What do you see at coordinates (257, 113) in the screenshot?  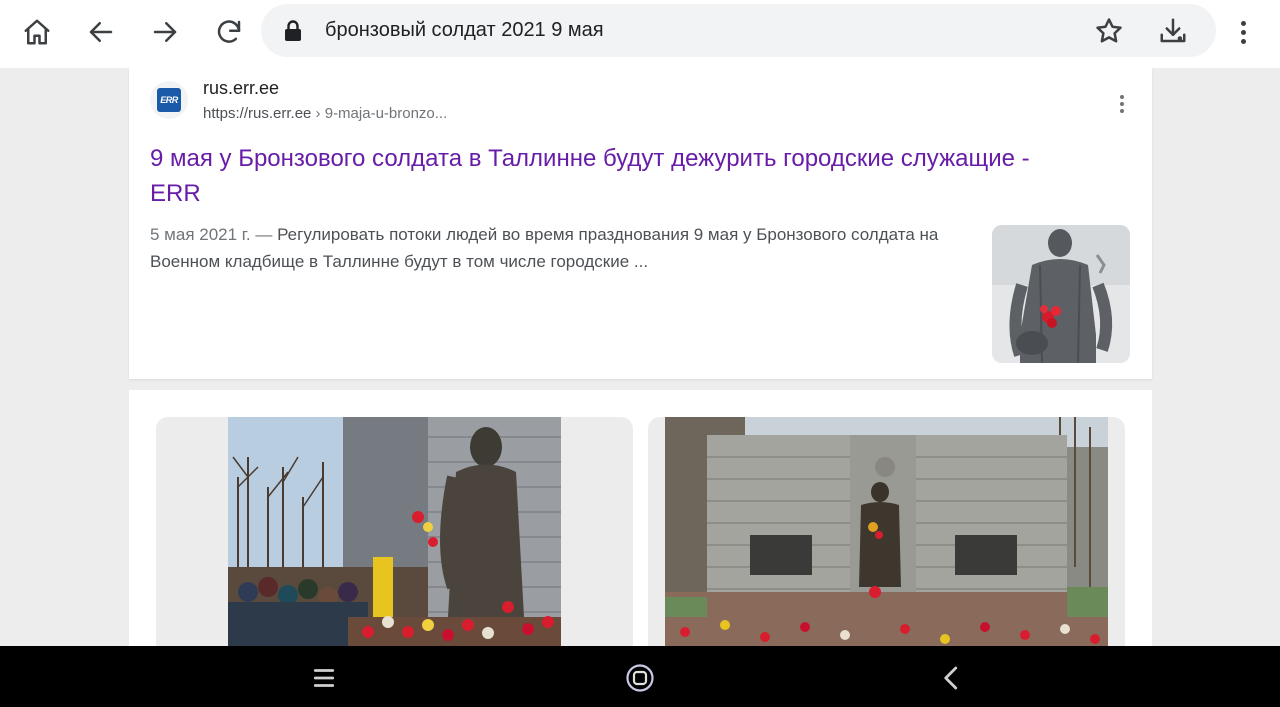 I see `site-url-host: https://rus.err.ee` at bounding box center [257, 113].